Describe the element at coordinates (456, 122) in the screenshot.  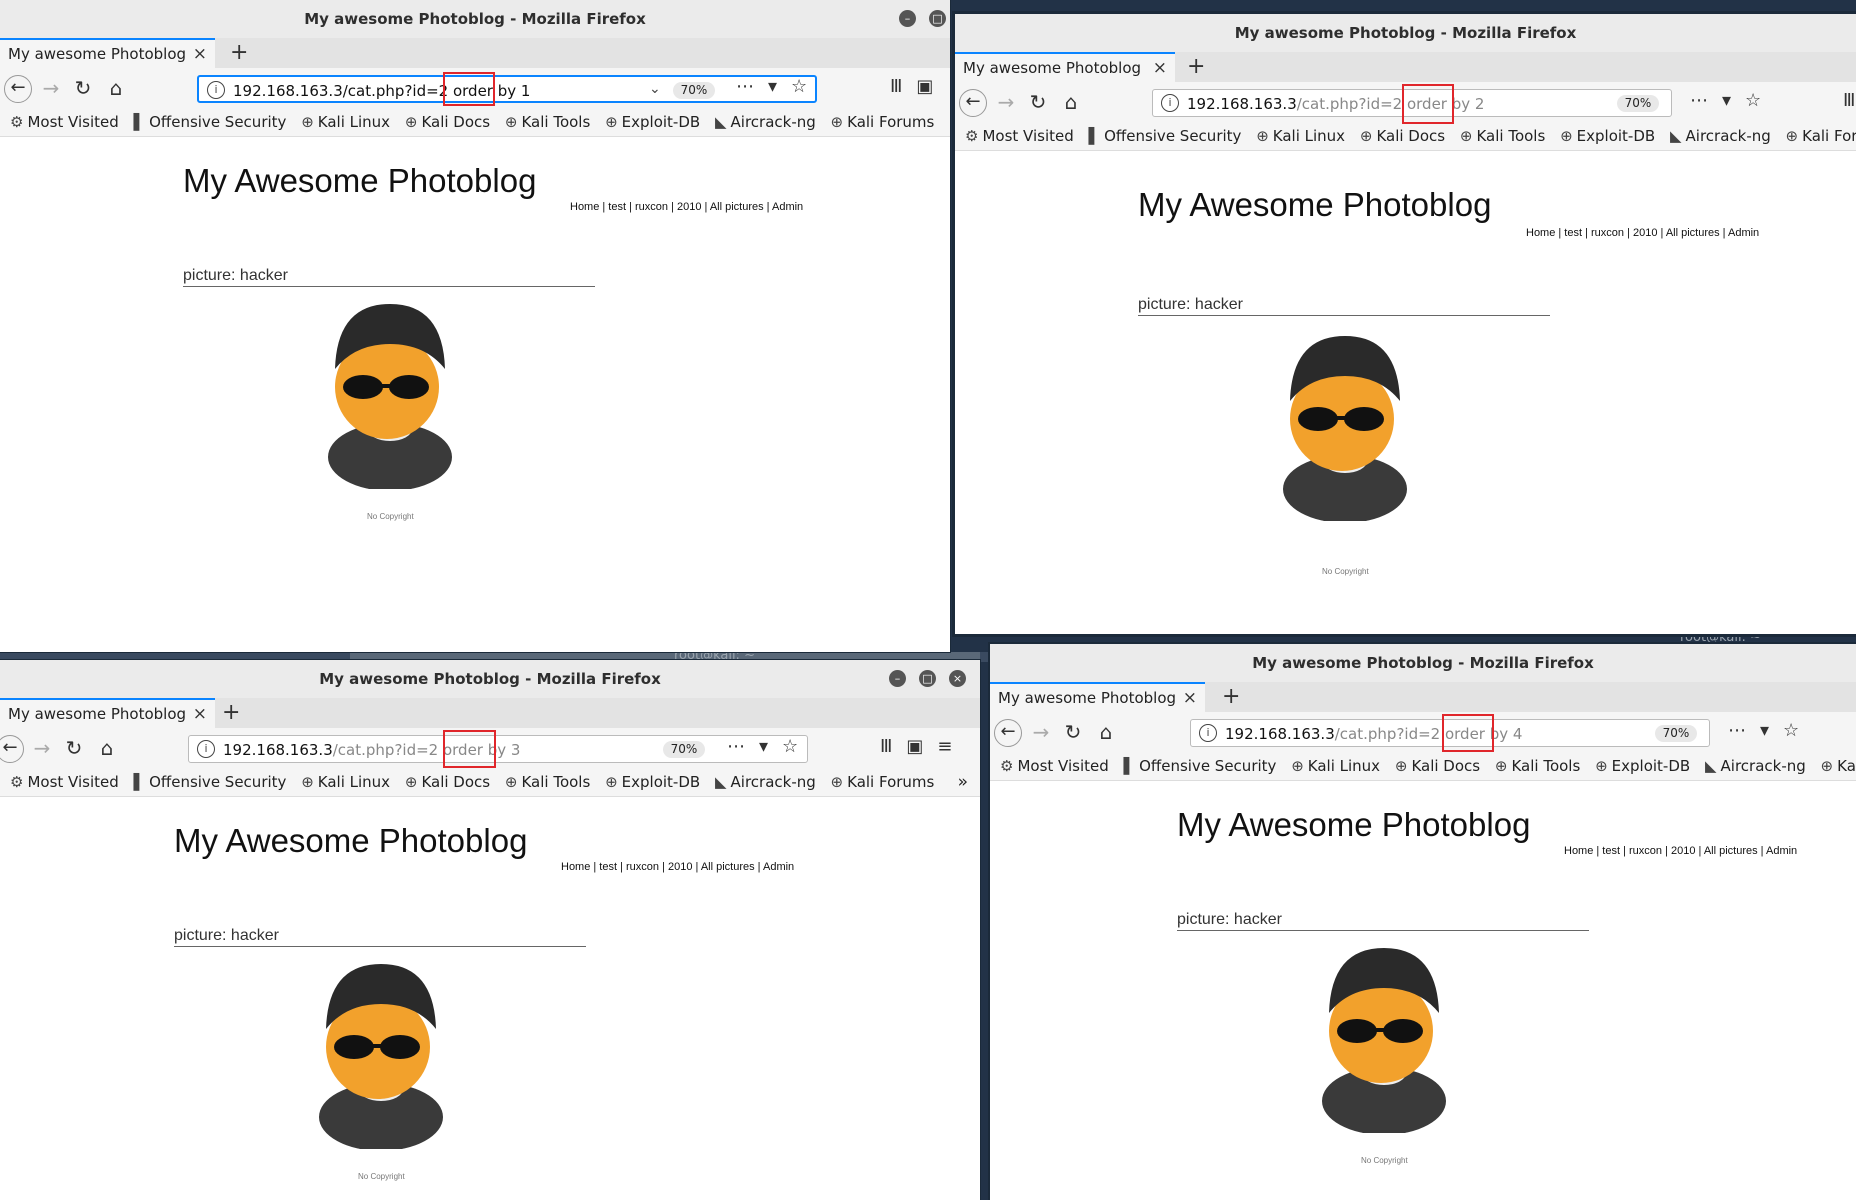
I see `bookmark-label: Kali Docs` at that location.